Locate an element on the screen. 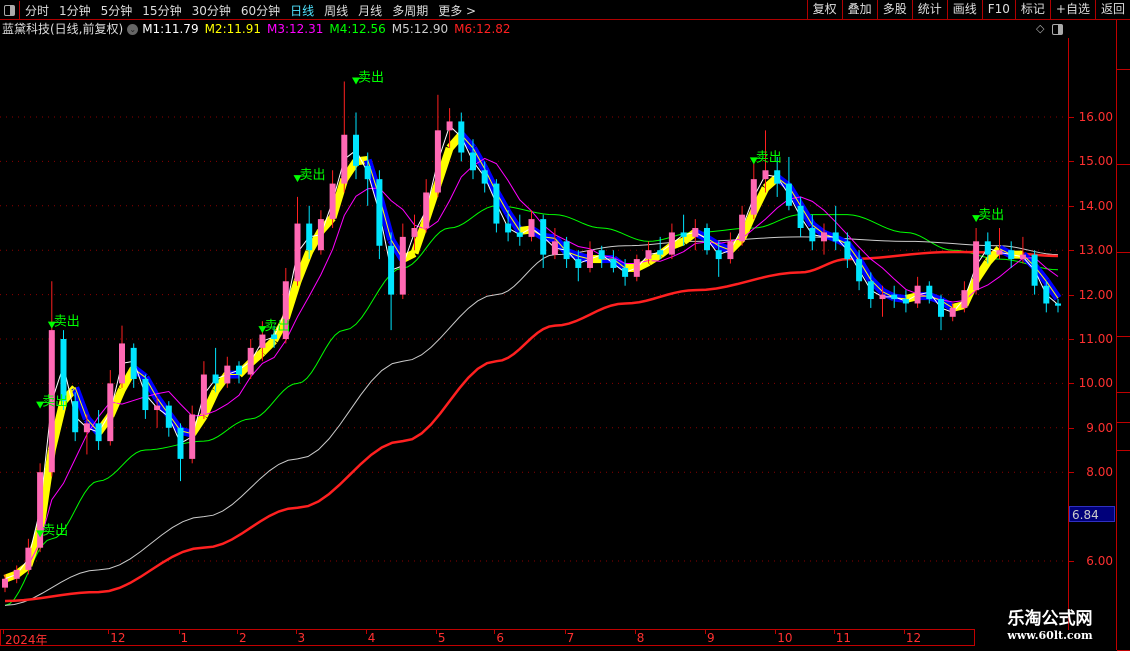 The width and height of the screenshot is (1130, 651). period-tab: 5分钟 is located at coordinates (117, 10).